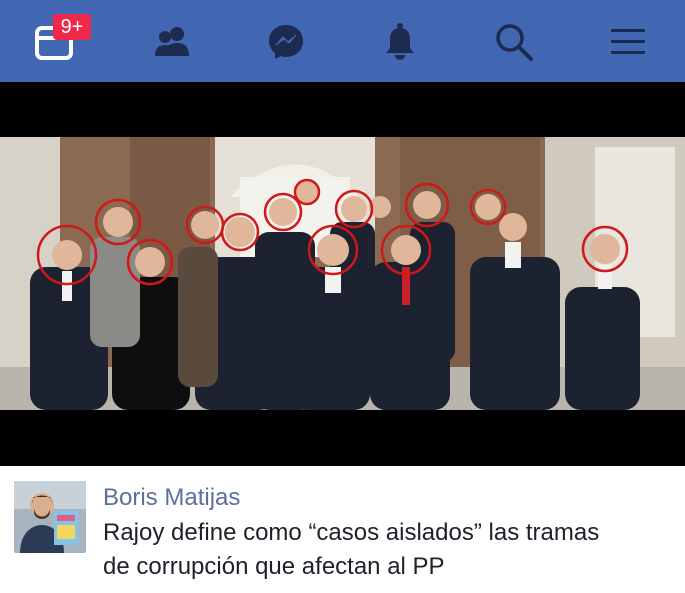 The height and width of the screenshot is (593, 685). What do you see at coordinates (50, 517) in the screenshot?
I see `avatar` at bounding box center [50, 517].